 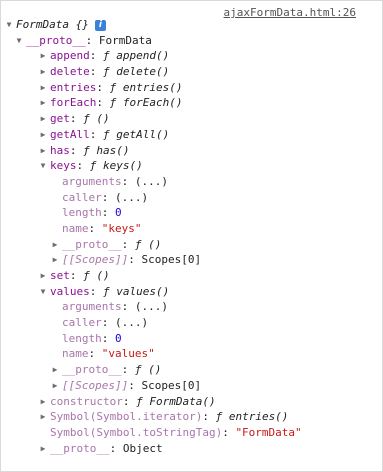 What do you see at coordinates (191, 307) in the screenshot?
I see `tree-row-values-arguments: arguments: (...)` at bounding box center [191, 307].